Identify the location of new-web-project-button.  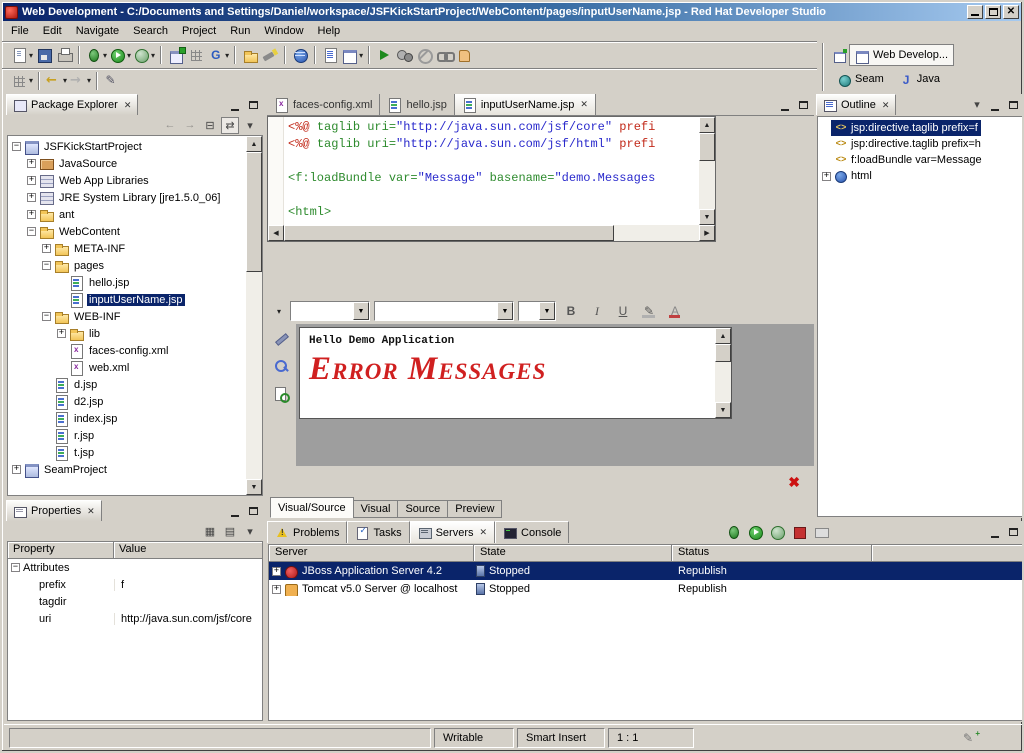
(176, 55).